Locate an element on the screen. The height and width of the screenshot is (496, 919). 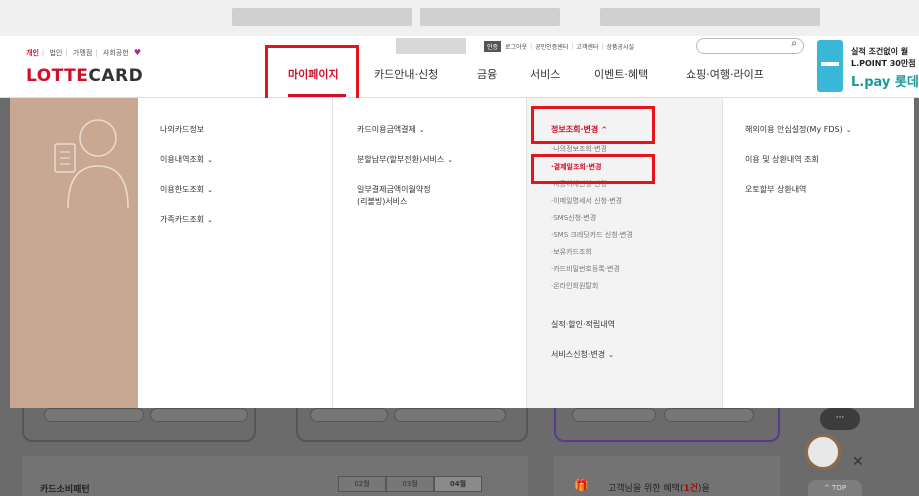
nav-card-guide: 카드안내·신청 is located at coordinates (406, 74).